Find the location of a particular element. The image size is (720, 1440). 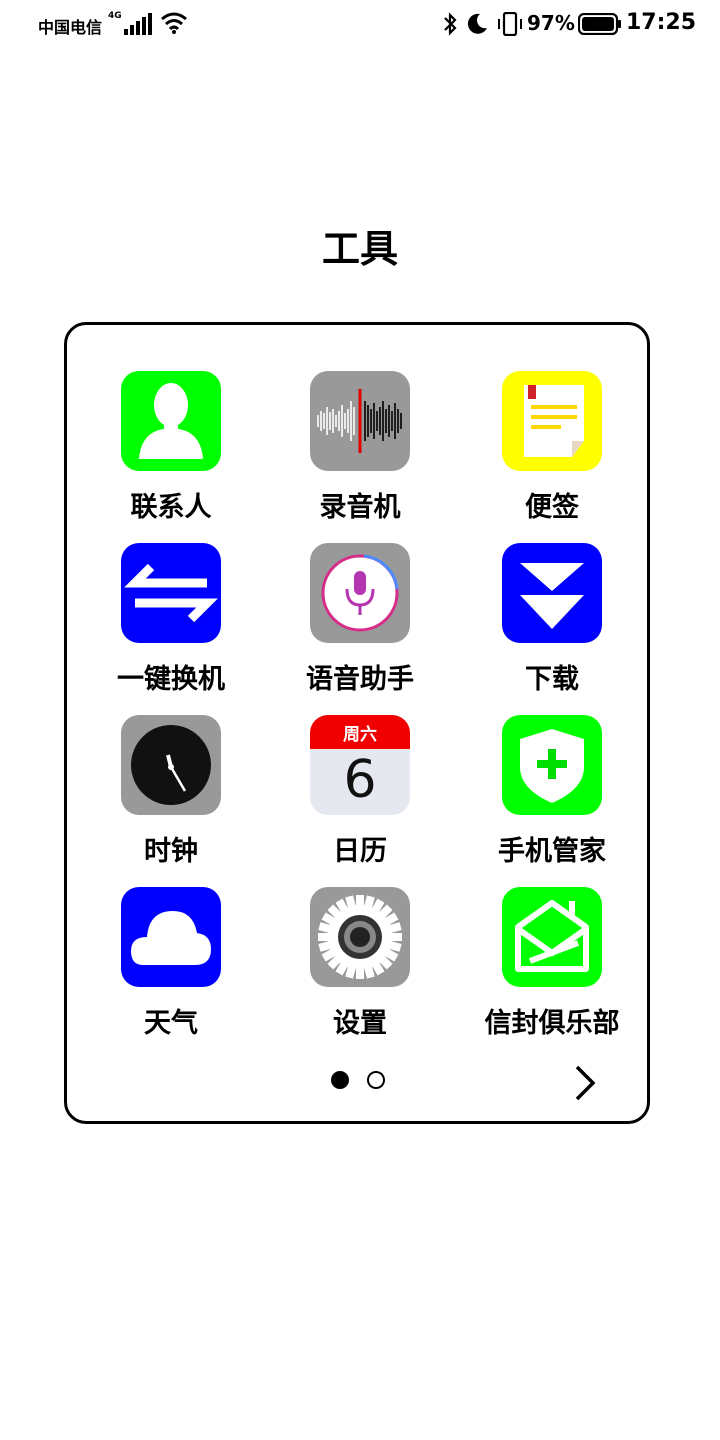

phone-manager-icon is located at coordinates (552, 765).